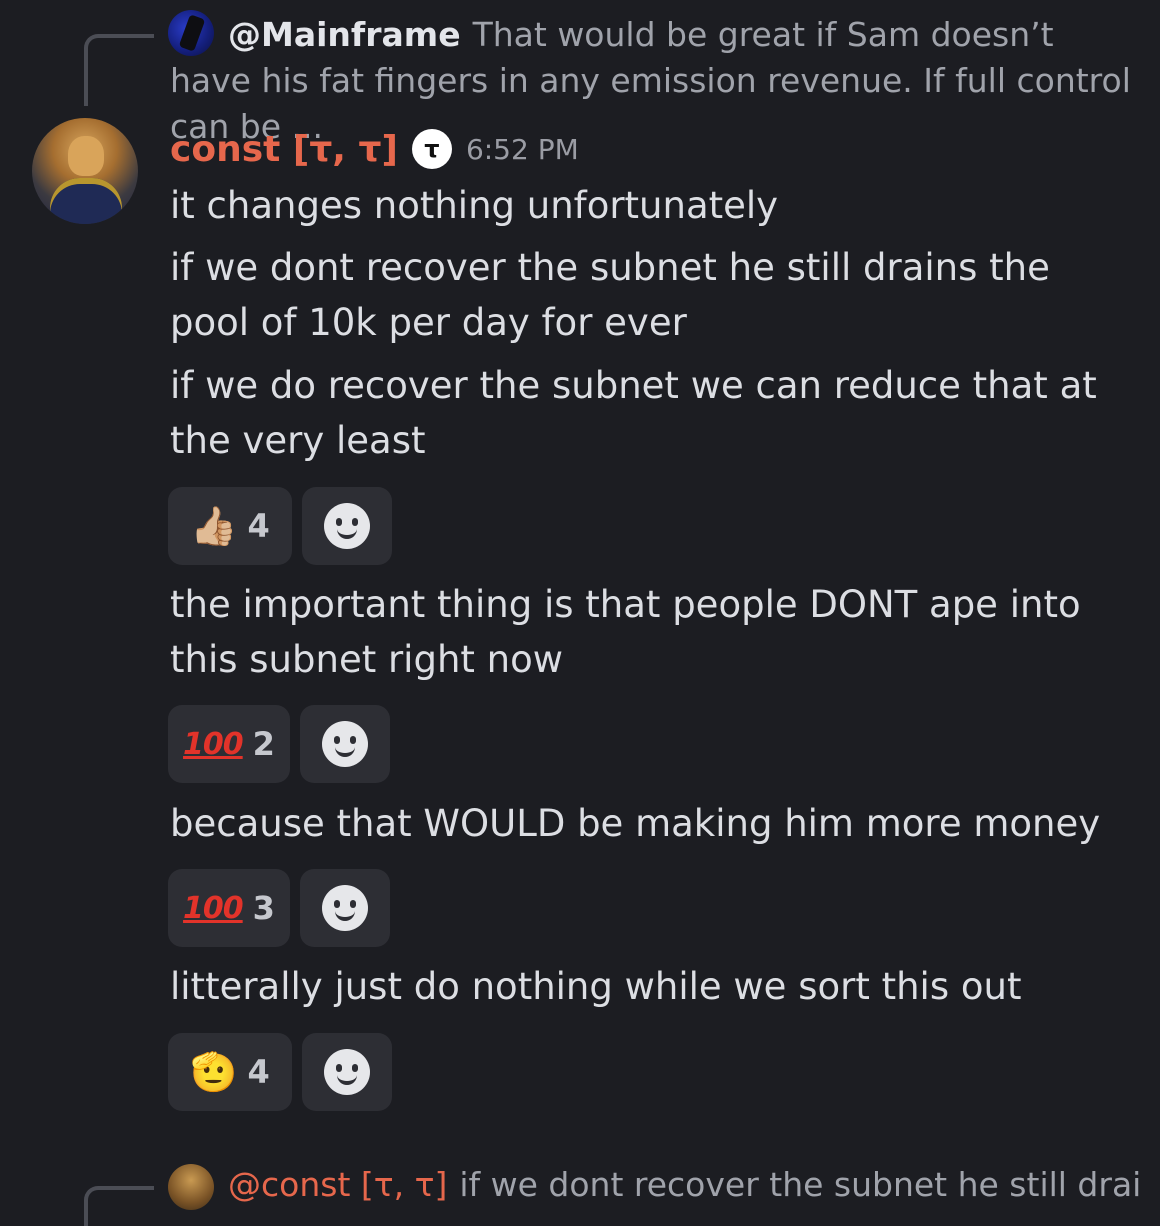 The height and width of the screenshot is (1226, 1160). Describe the element at coordinates (214, 1072) in the screenshot. I see `saluting-face-icon: 🫡` at that location.